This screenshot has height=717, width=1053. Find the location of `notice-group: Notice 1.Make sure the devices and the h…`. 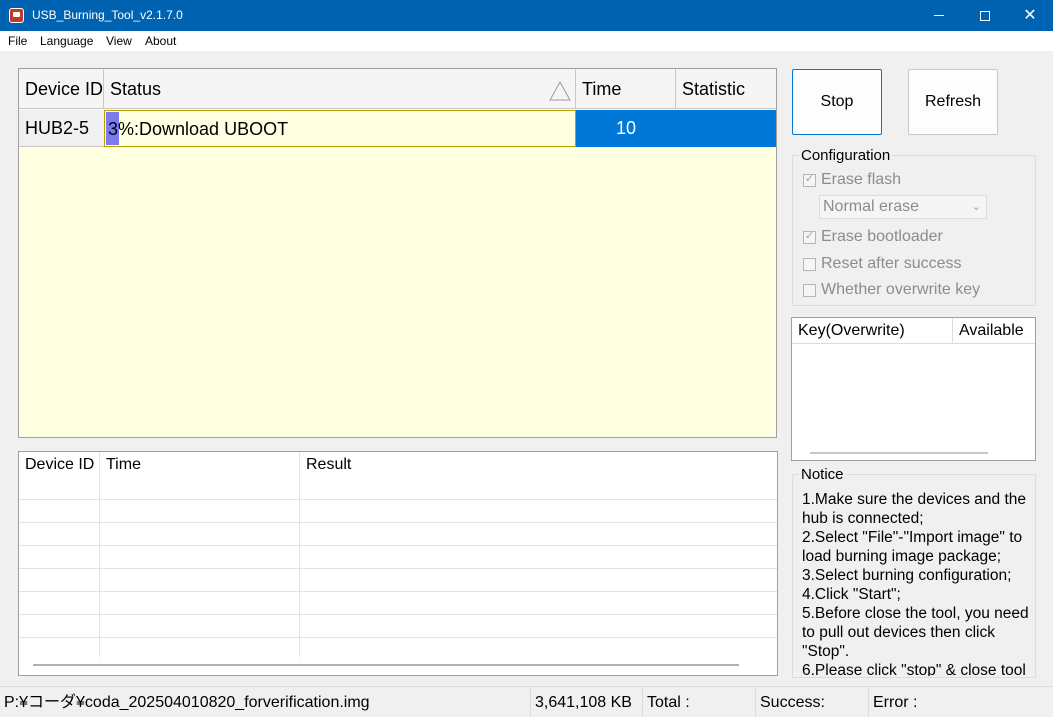

notice-group: Notice 1.Make sure the devices and the h… is located at coordinates (914, 572).